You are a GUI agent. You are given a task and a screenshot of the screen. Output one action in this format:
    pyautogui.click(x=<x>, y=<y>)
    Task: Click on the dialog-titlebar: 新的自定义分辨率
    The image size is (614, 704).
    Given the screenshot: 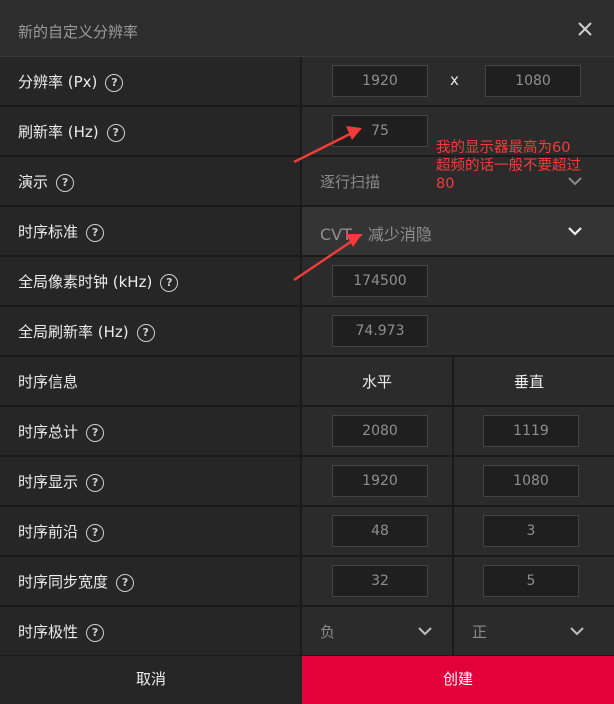 What is the action you would take?
    pyautogui.click(x=307, y=28)
    